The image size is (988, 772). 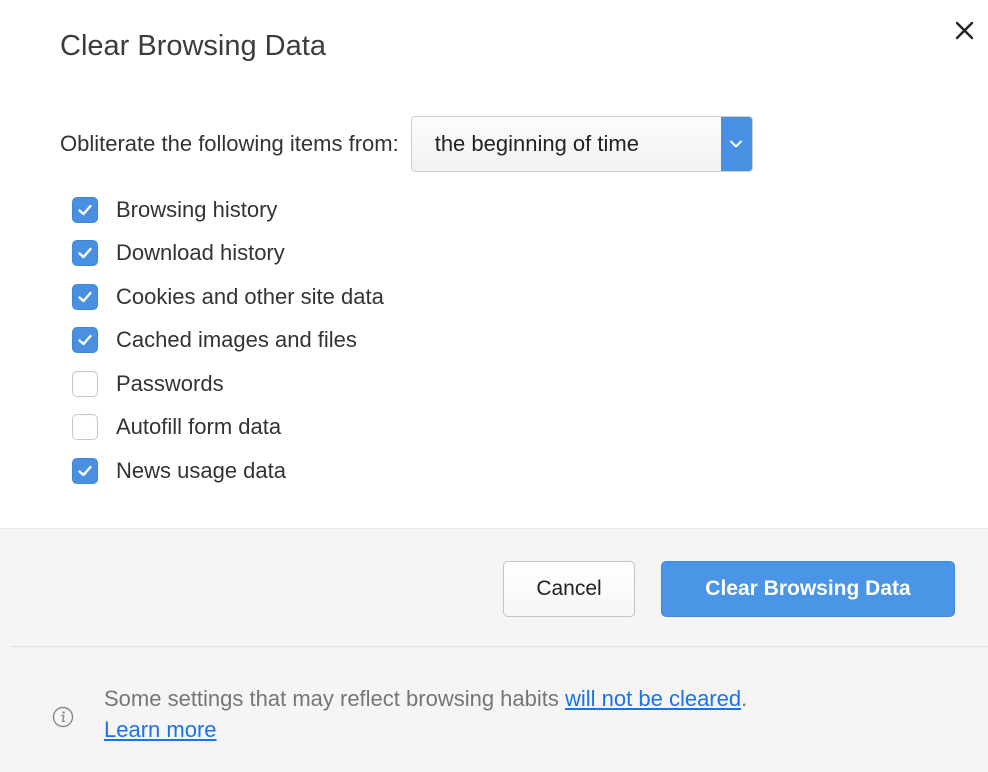 What do you see at coordinates (653, 698) in the screenshot?
I see `will-not-be-cleared-link: will not be cleared` at bounding box center [653, 698].